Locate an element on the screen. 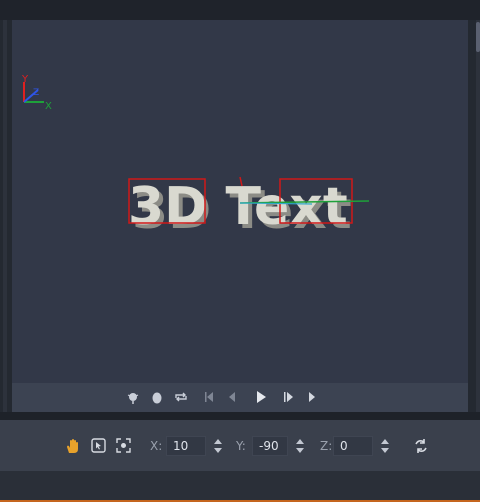  step-back-icon is located at coordinates (232, 397).